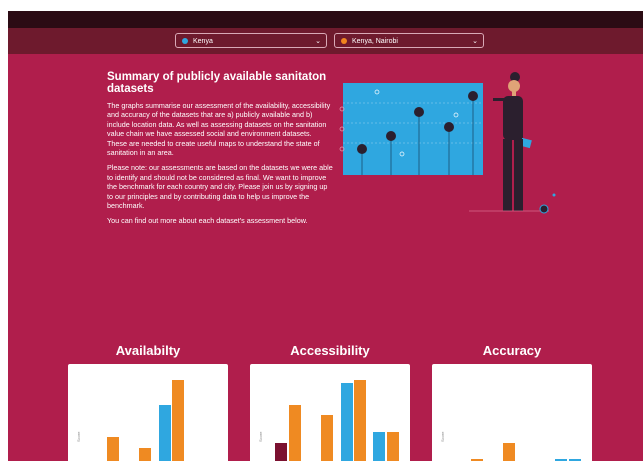  Describe the element at coordinates (512, 412) in the screenshot. I see `accuracy-chart-card: Score` at that location.